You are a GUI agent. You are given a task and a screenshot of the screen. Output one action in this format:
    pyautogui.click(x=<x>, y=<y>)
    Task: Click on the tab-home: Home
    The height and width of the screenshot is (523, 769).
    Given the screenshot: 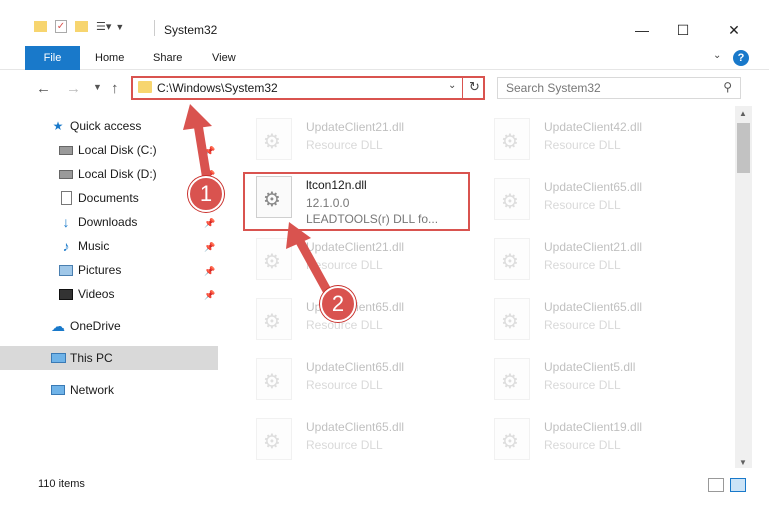 What is the action you would take?
    pyautogui.click(x=109, y=58)
    